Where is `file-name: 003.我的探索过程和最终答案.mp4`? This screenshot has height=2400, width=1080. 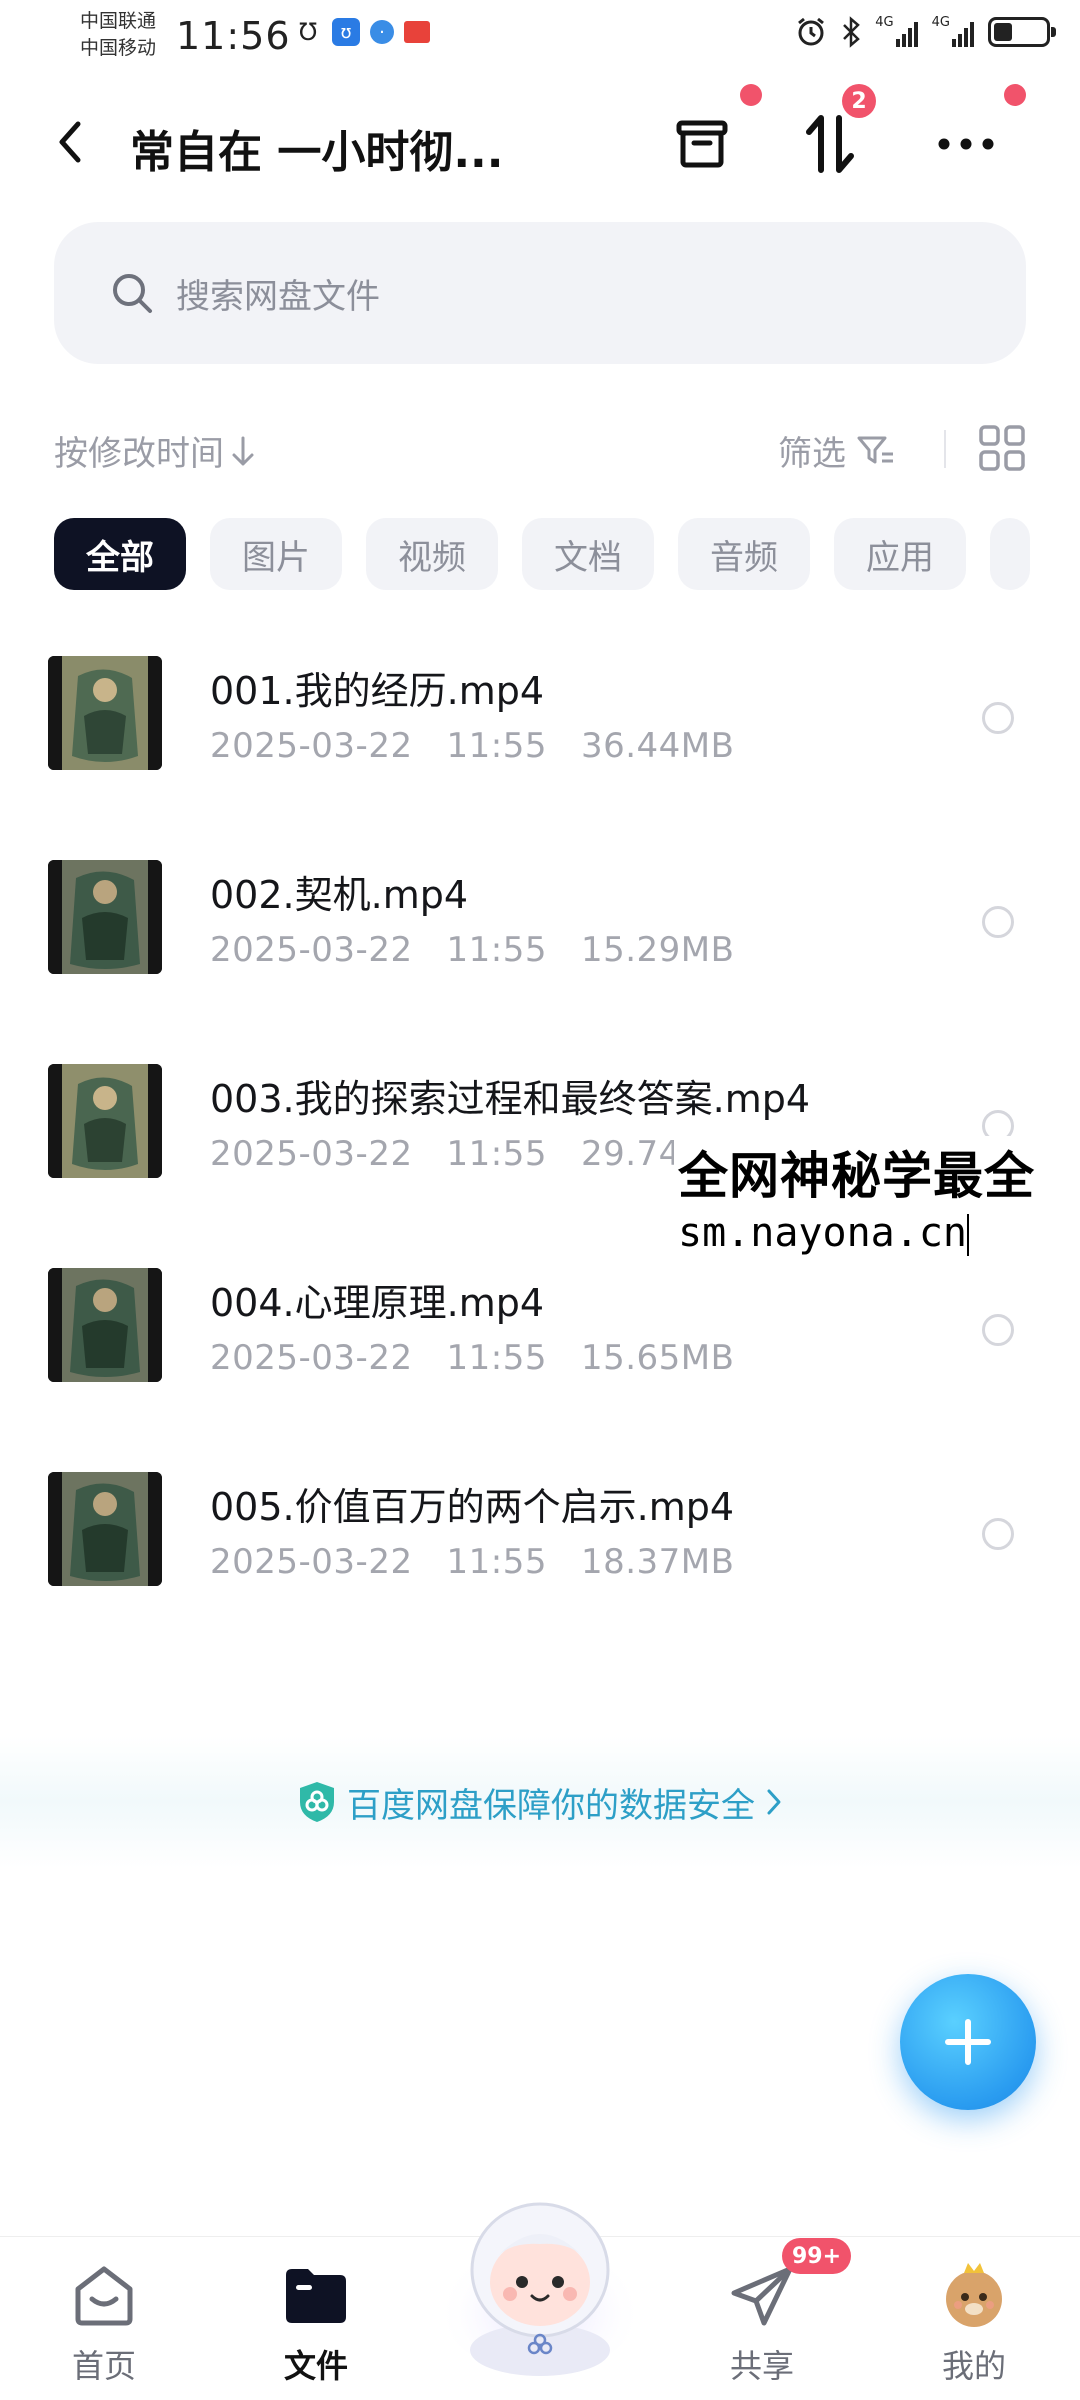 file-name: 003.我的探索过程和最终答案.mp4 is located at coordinates (510, 1099).